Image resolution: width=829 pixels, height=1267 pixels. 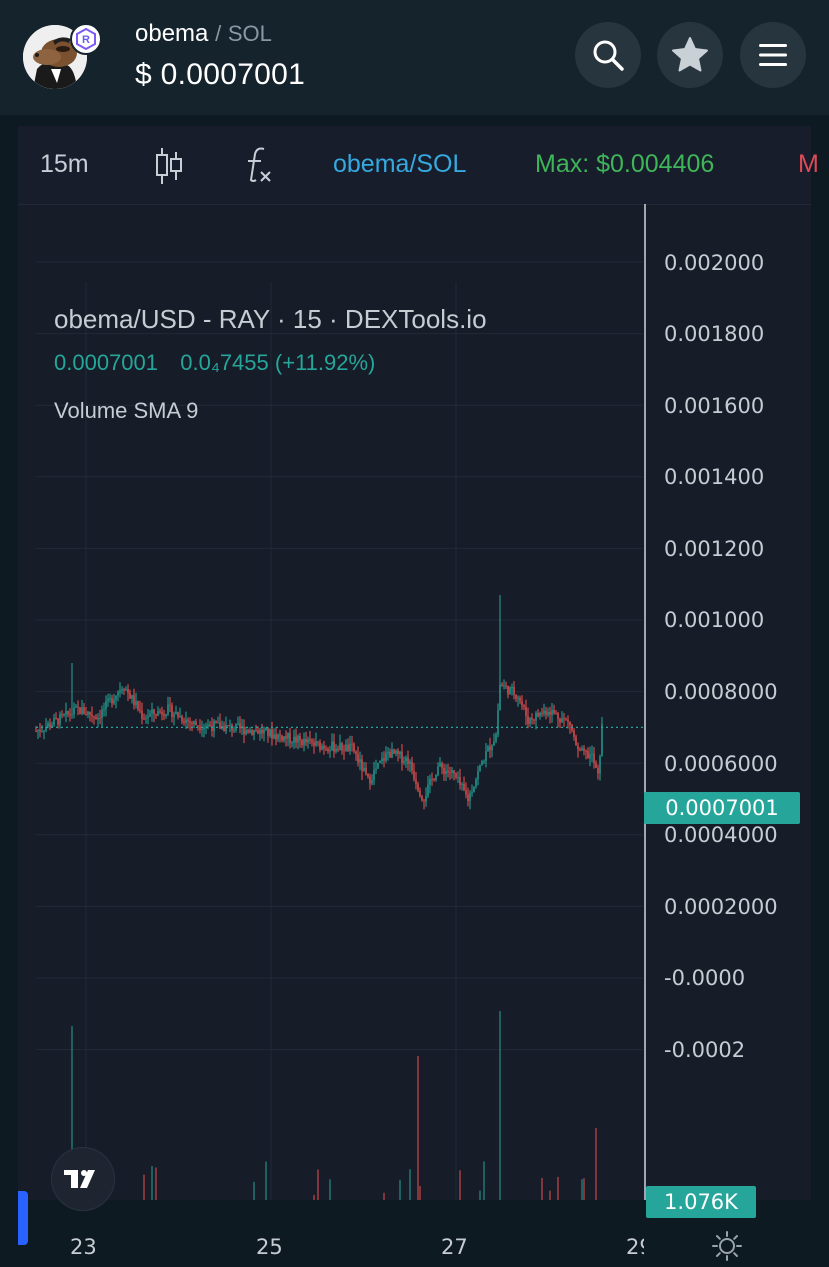 What do you see at coordinates (169, 166) in the screenshot?
I see `candle-type-button` at bounding box center [169, 166].